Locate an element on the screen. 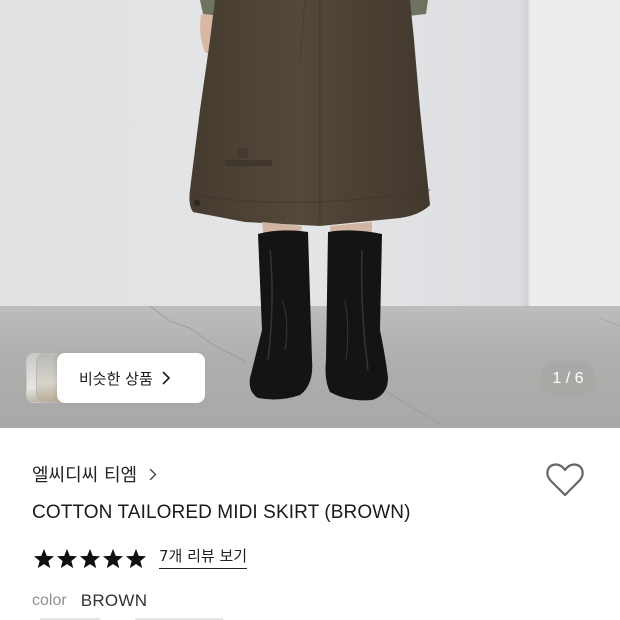 Image resolution: width=620 pixels, height=620 pixels. product-title: COTTON TAILORED MIDI SKIRT (BROWN) is located at coordinates (221, 512).